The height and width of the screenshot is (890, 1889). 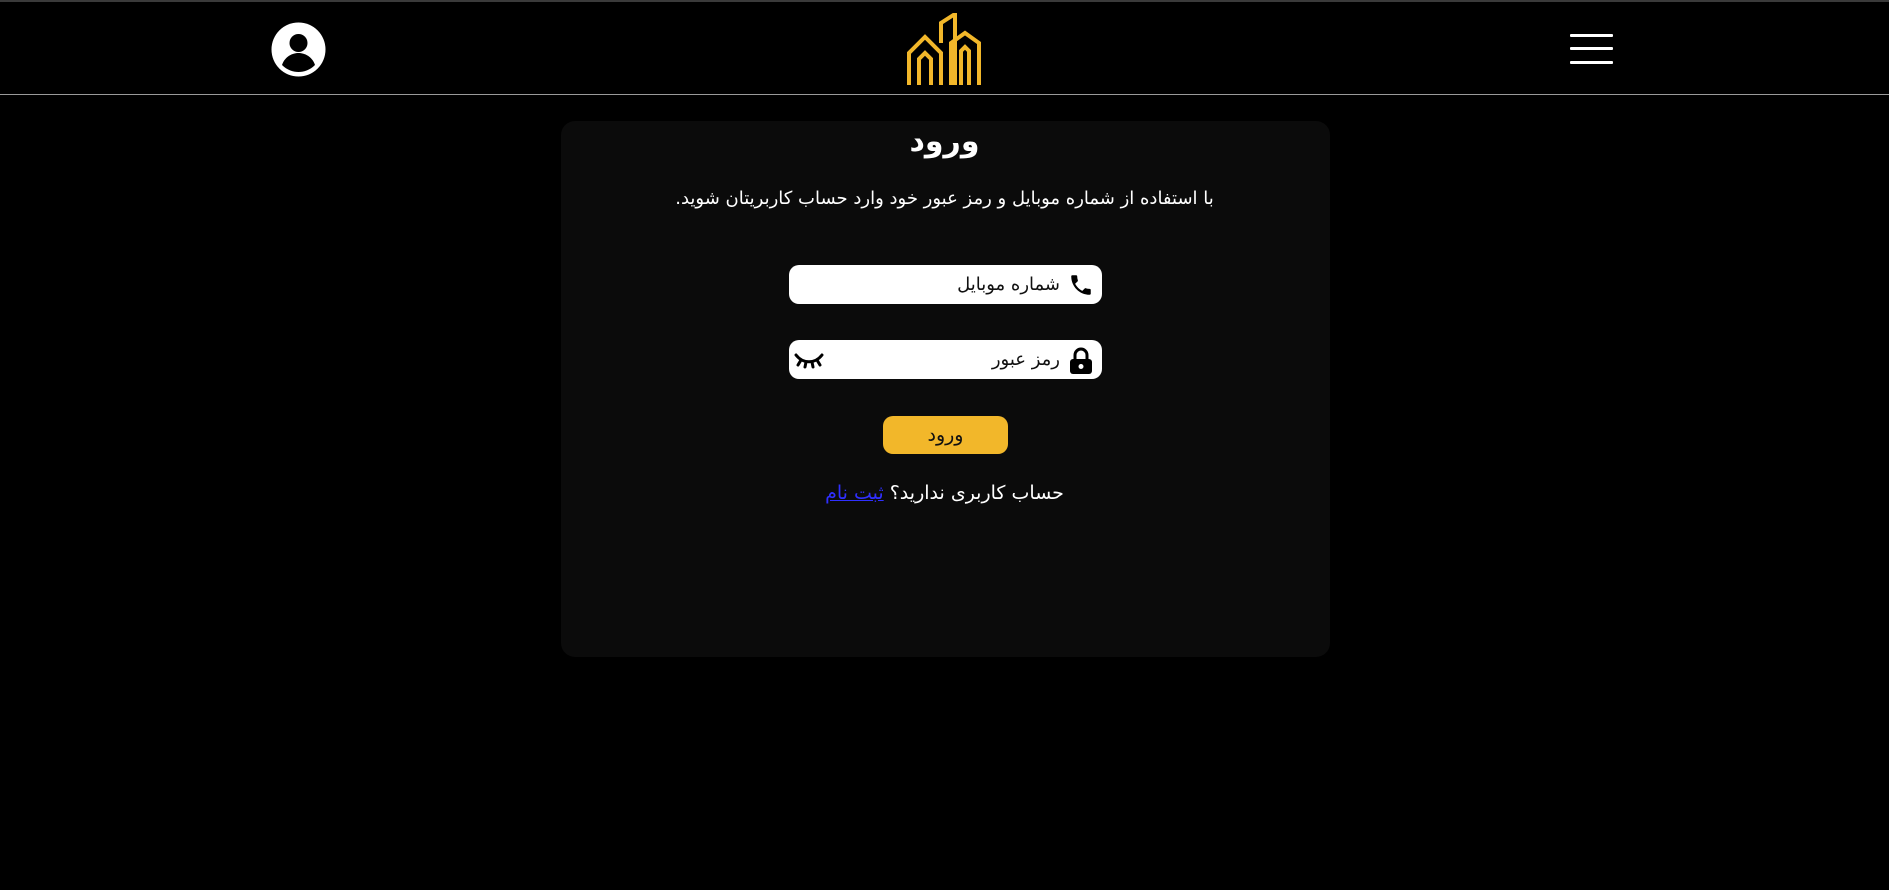 I want to click on password-input, so click(x=960, y=359).